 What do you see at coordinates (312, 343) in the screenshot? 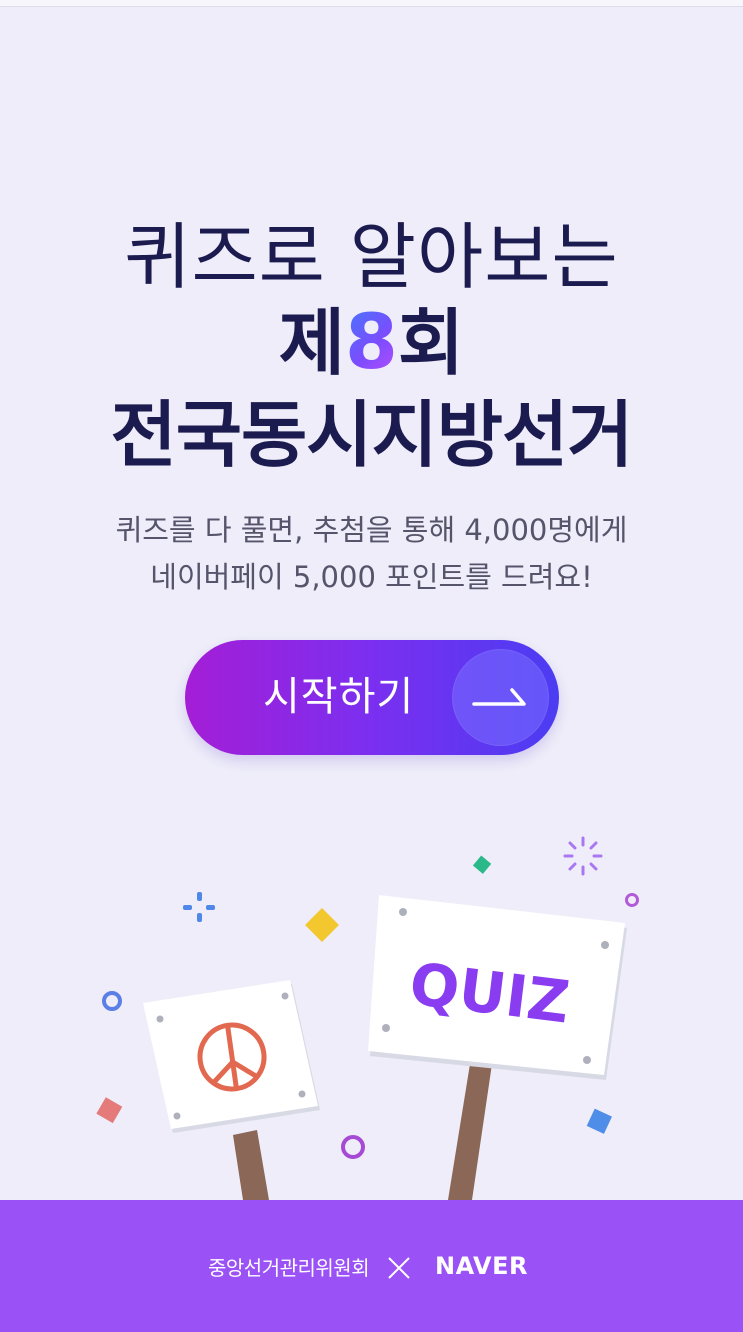
I see `hero-line-2-prefix: 제` at bounding box center [312, 343].